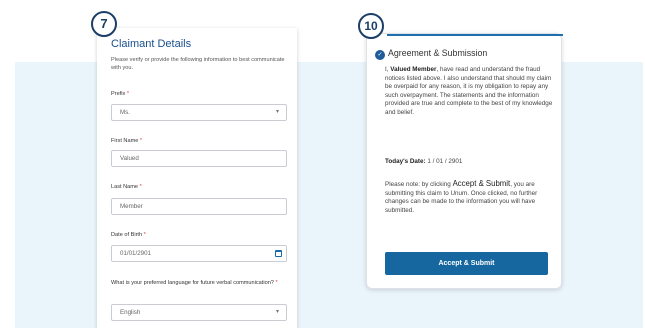 The image size is (645, 328). I want to click on accept-submit-emphasis: Accept & Submit, so click(481, 183).